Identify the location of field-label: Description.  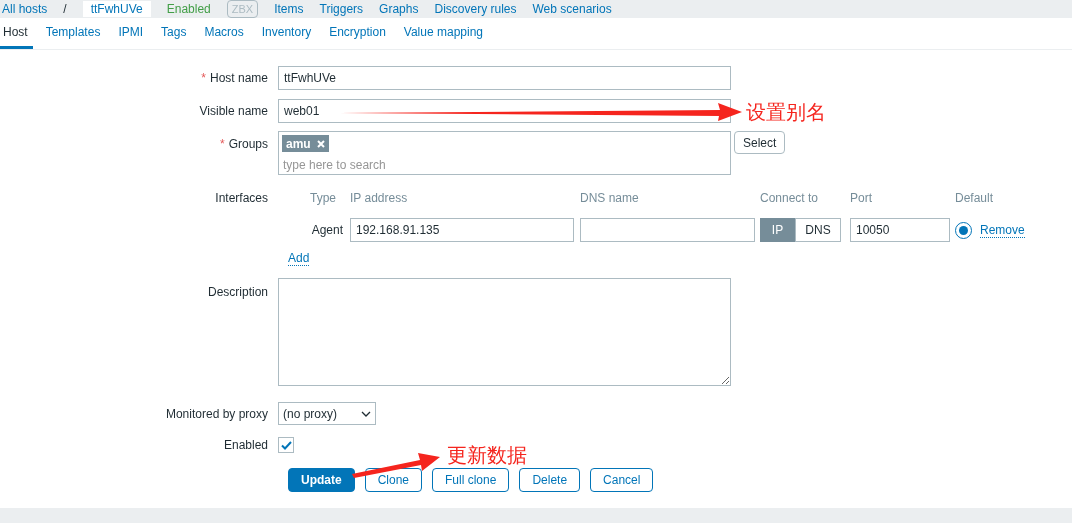
(237, 292).